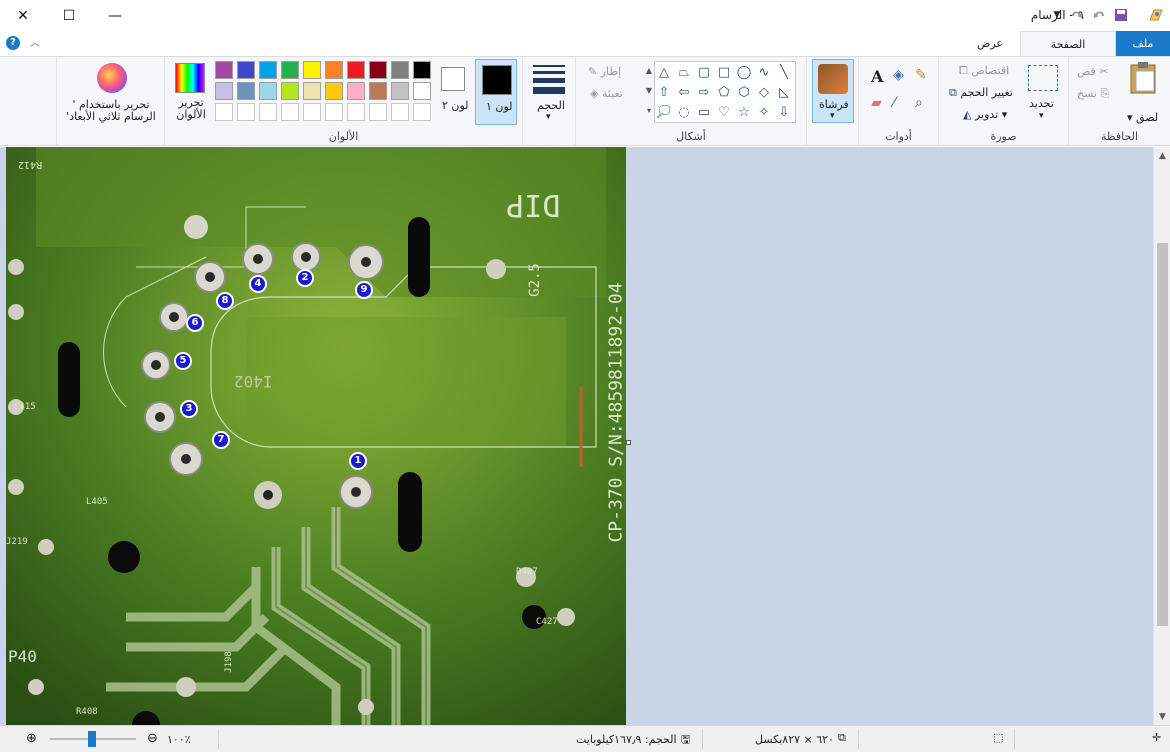  I want to click on zoom-slider, so click(93, 739).